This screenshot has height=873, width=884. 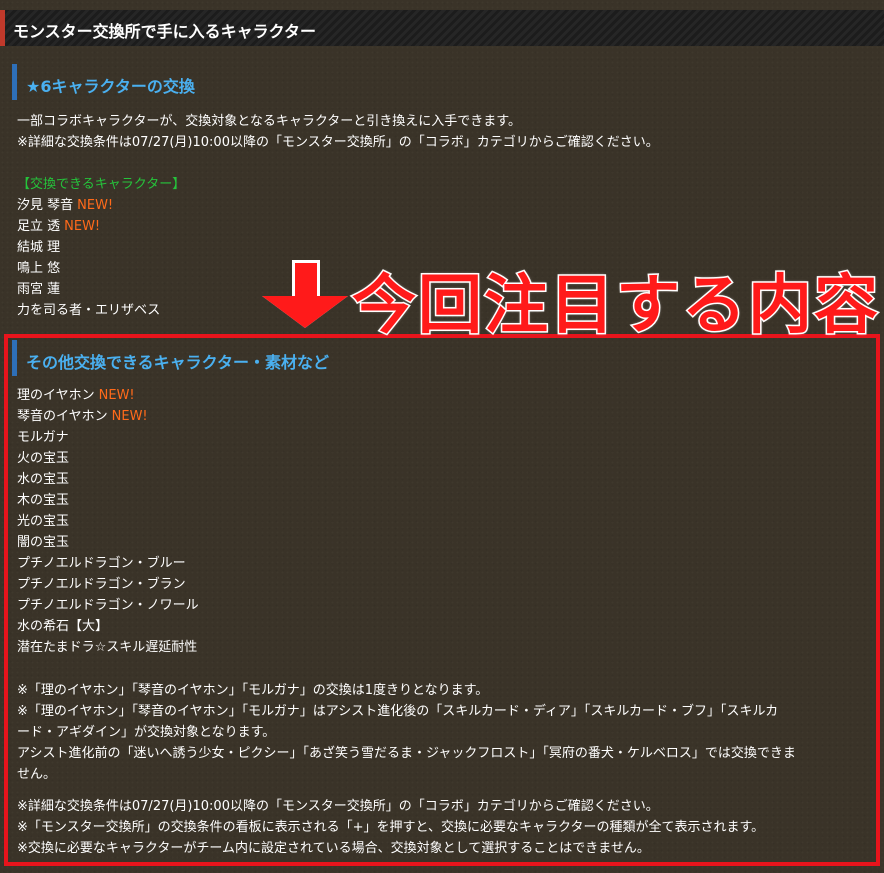 What do you see at coordinates (269, 121) in the screenshot?
I see `section-description: 一部コラボキャラクターが、交換対象となるキャラクターと引き換えに入手できます。` at bounding box center [269, 121].